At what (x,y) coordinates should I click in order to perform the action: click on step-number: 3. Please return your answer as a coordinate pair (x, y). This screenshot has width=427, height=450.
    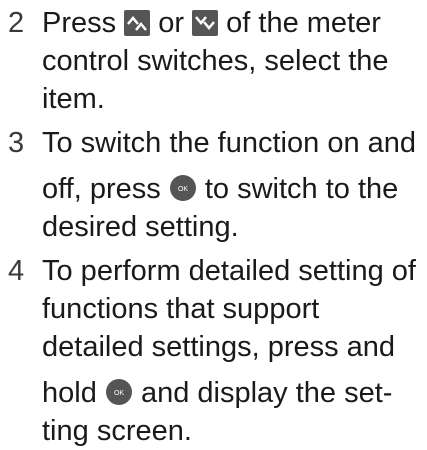
    Looking at the image, I should click on (16, 143).